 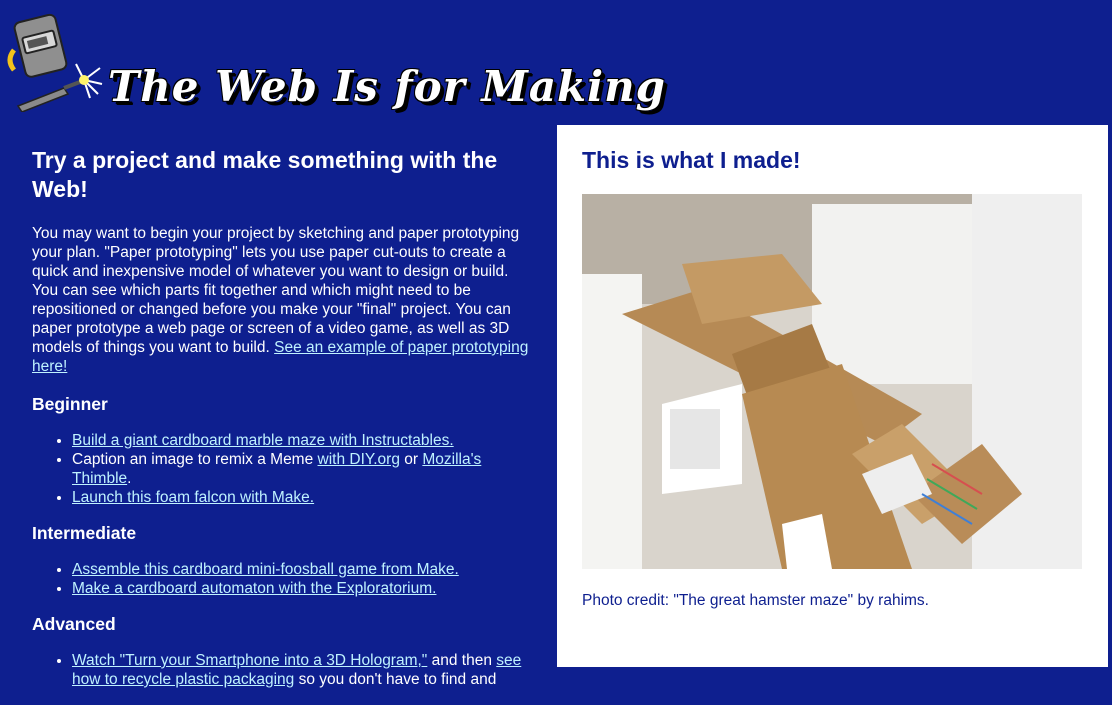 I want to click on meme-item-text: Caption an image to remix a Meme, so click(x=195, y=459).